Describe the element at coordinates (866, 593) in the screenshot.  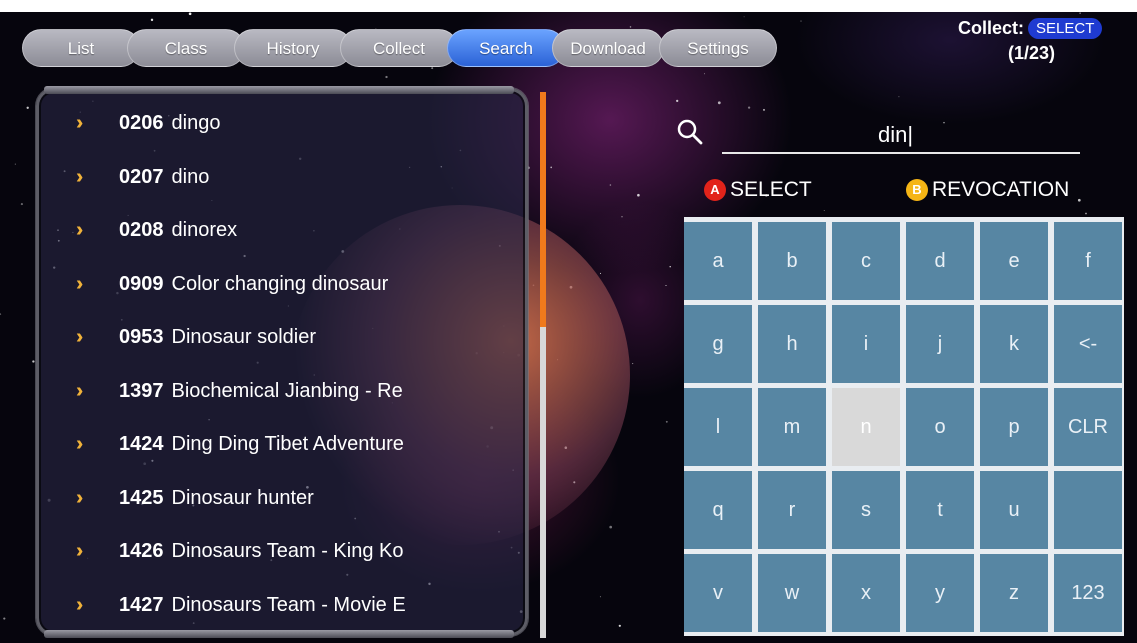
I see `key-x: x` at that location.